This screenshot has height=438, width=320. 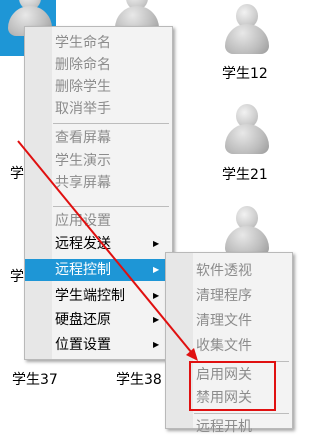 I want to click on menu-item-rename-student: 学生命名, so click(x=98, y=43).